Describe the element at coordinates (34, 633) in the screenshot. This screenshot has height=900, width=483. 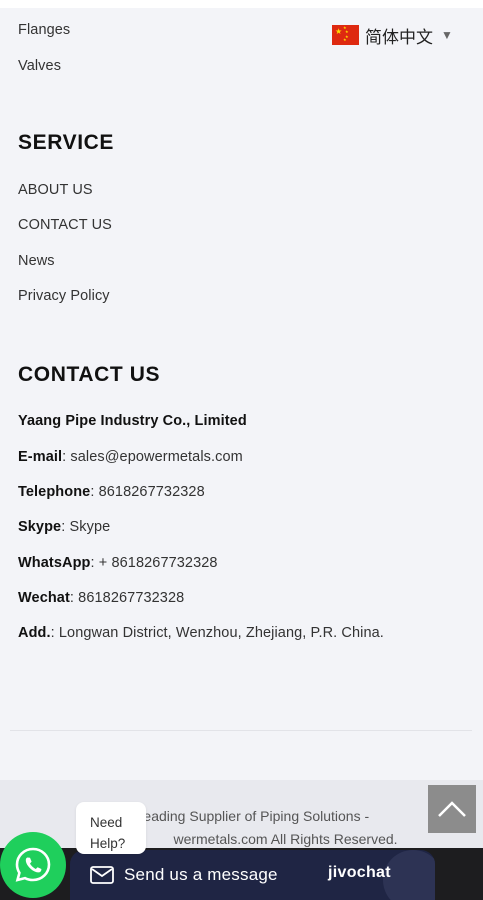
I see `contact-address-label: Add.` at that location.